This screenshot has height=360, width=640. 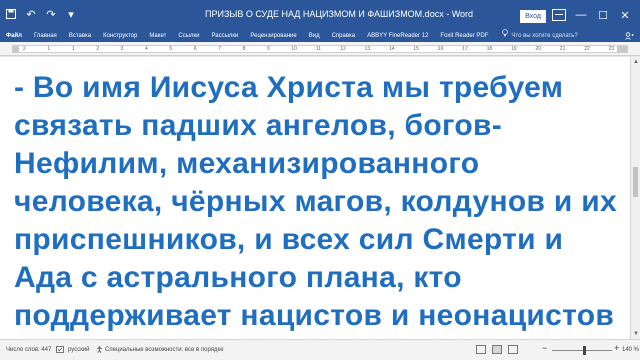 I want to click on scroll-down-icon: ▼, so click(x=636, y=334).